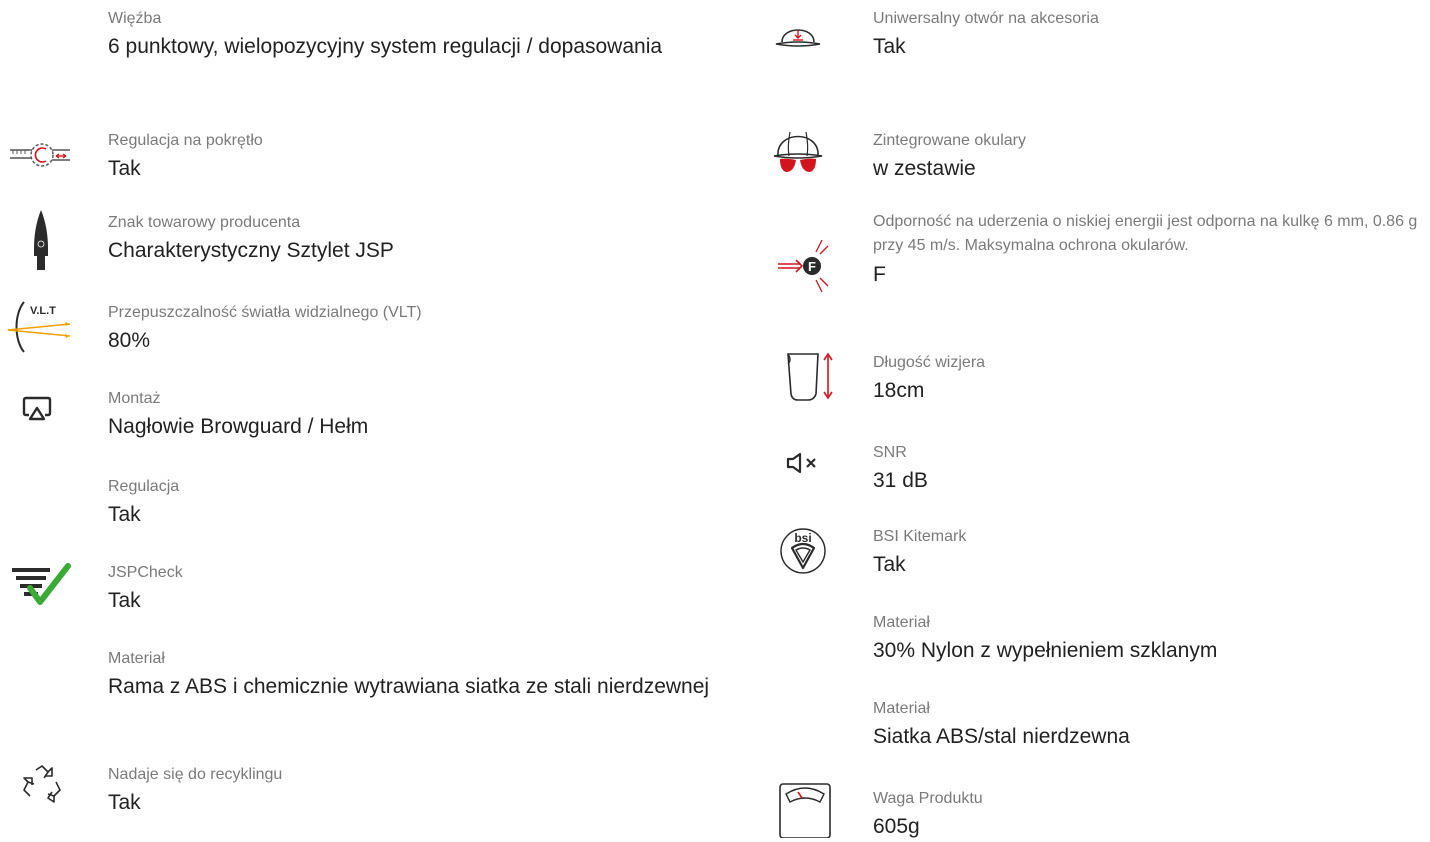 The width and height of the screenshot is (1430, 842). Describe the element at coordinates (418, 589) in the screenshot. I see `spec-jspcheck: JSPCheck Tak` at that location.